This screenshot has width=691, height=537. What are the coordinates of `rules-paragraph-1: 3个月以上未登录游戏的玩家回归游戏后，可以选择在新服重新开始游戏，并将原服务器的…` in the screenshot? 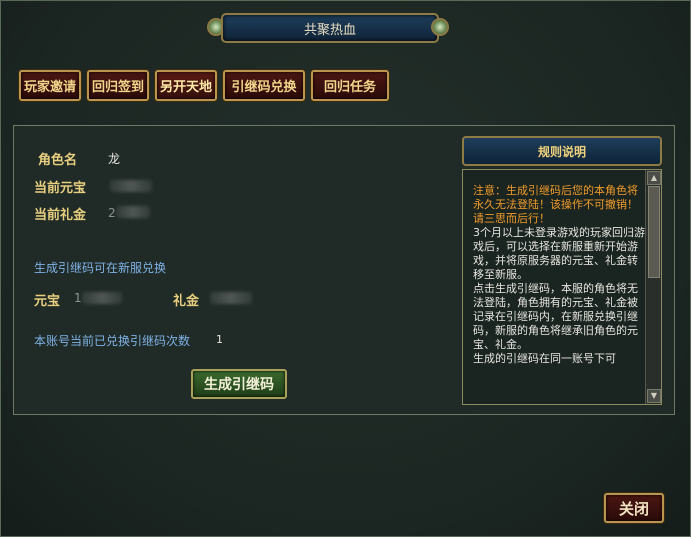 It's located at (559, 253).